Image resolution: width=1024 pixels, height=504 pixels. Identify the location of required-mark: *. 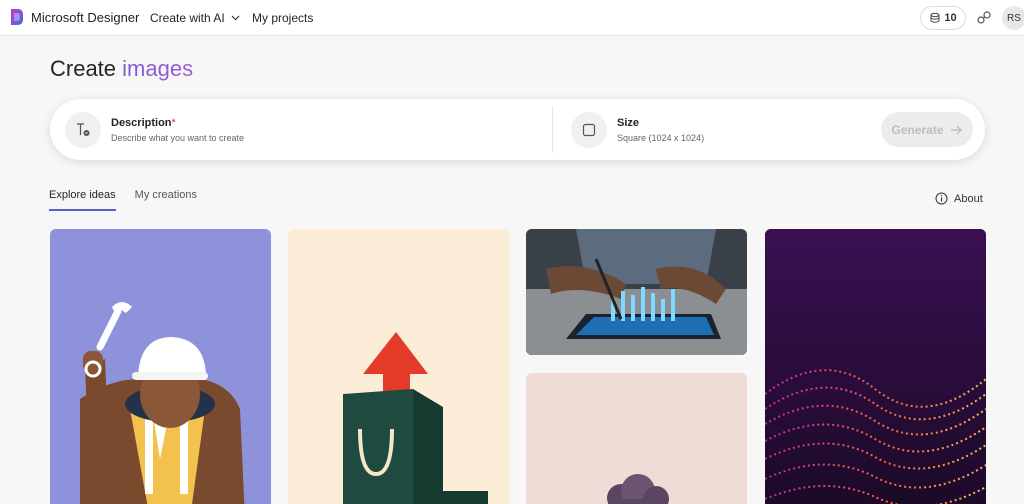
(173, 122).